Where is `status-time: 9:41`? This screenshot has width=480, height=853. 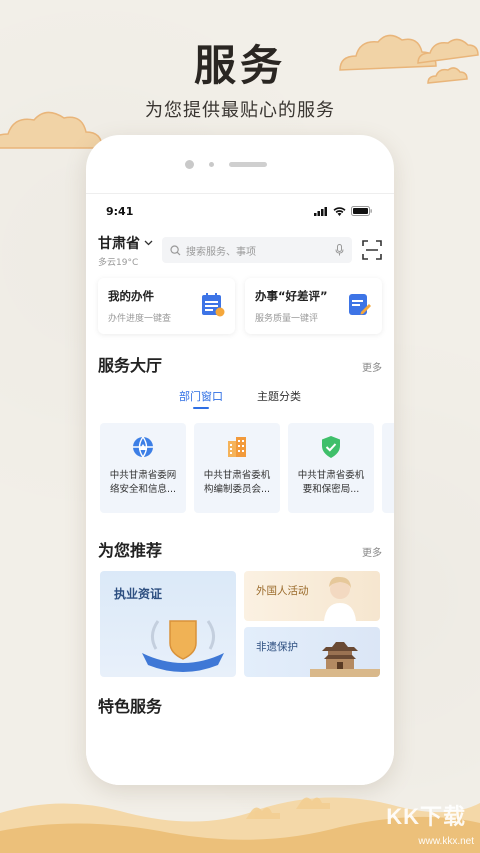 status-time: 9:41 is located at coordinates (120, 211).